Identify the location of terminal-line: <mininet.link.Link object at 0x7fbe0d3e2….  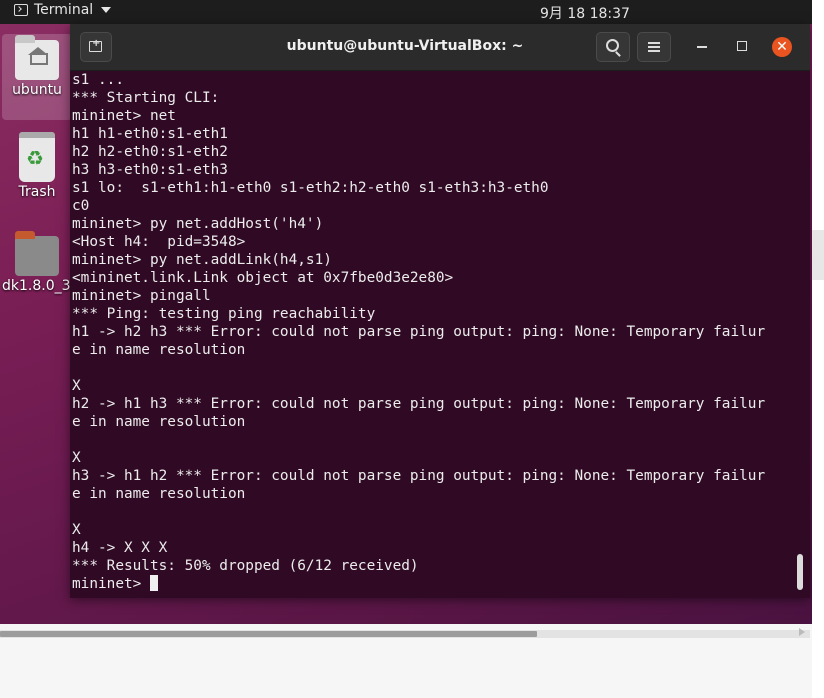
(263, 278).